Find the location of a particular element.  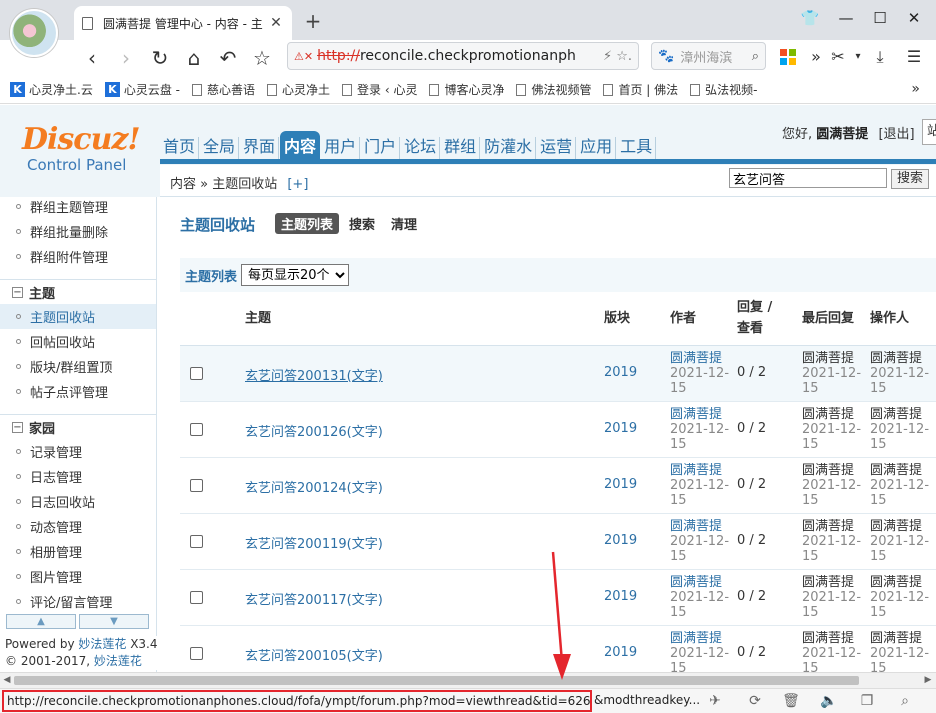

search-icon: ⌕ is located at coordinates (755, 56).